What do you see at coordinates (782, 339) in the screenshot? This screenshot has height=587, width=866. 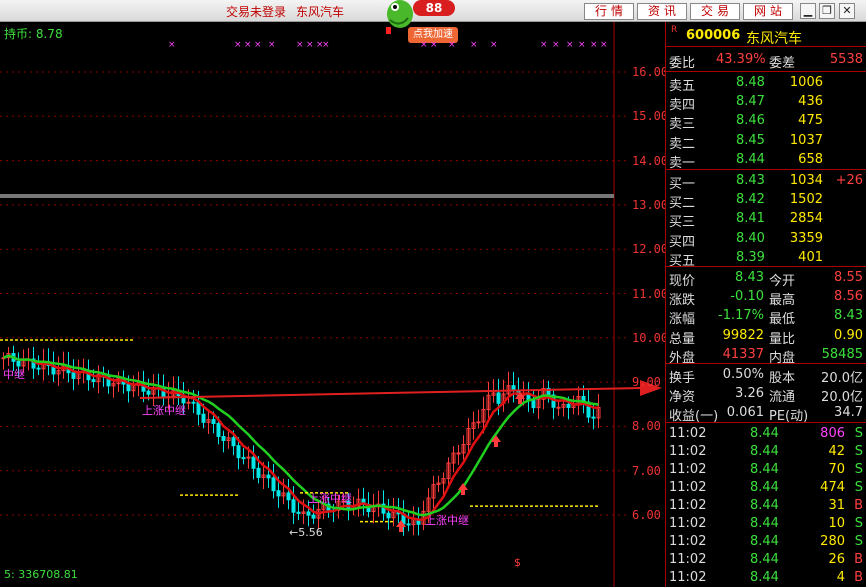 I see `stat-label: 量比` at bounding box center [782, 339].